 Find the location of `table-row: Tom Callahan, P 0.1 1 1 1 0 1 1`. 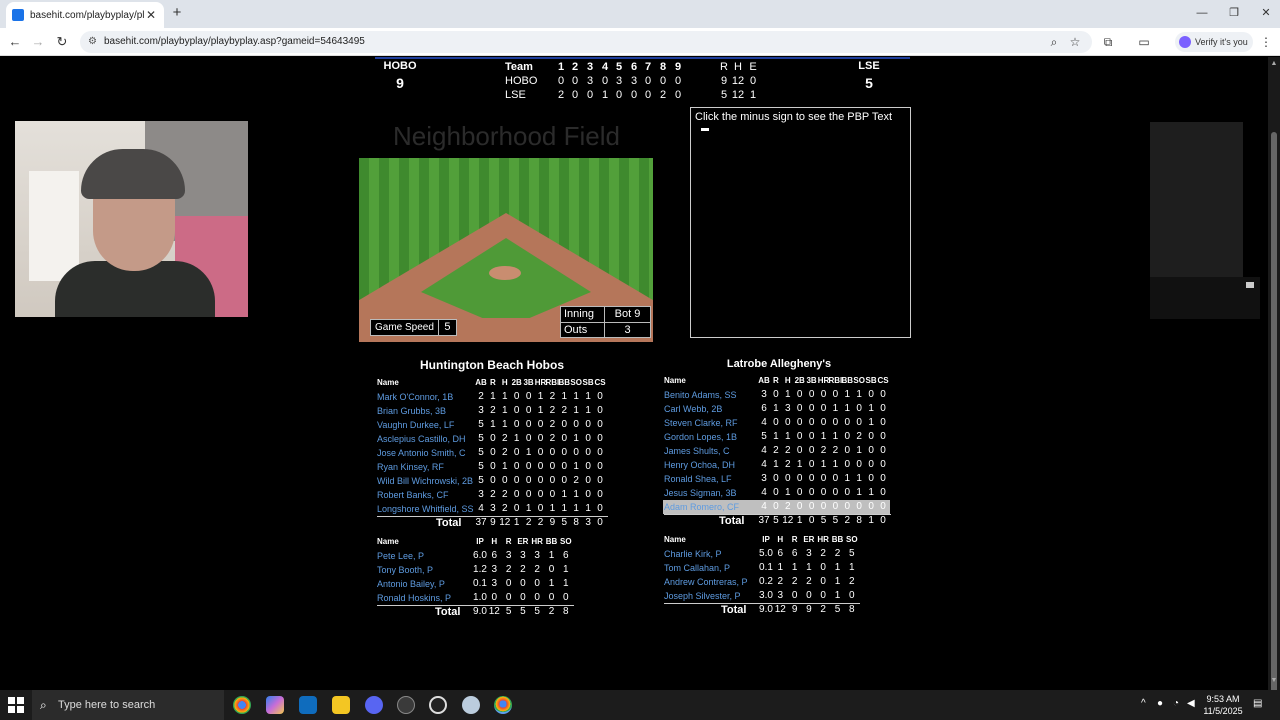

table-row: Tom Callahan, P 0.1 1 1 1 0 1 1 is located at coordinates (764, 568).